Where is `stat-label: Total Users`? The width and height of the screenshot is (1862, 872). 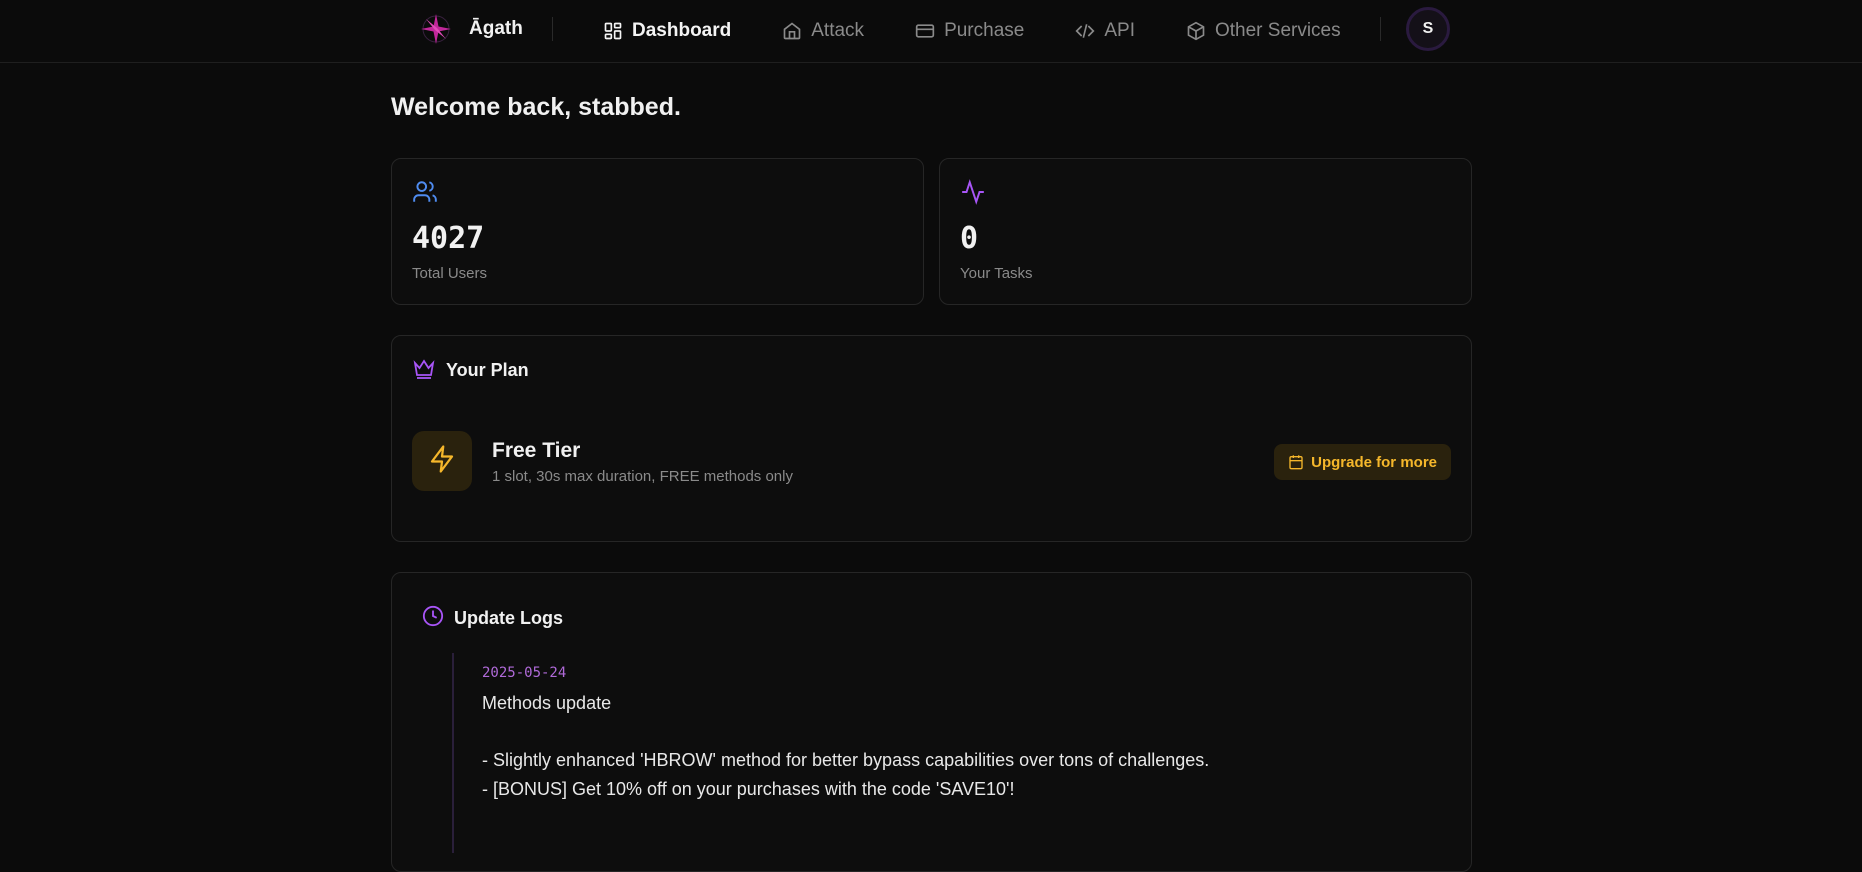 stat-label: Total Users is located at coordinates (450, 273).